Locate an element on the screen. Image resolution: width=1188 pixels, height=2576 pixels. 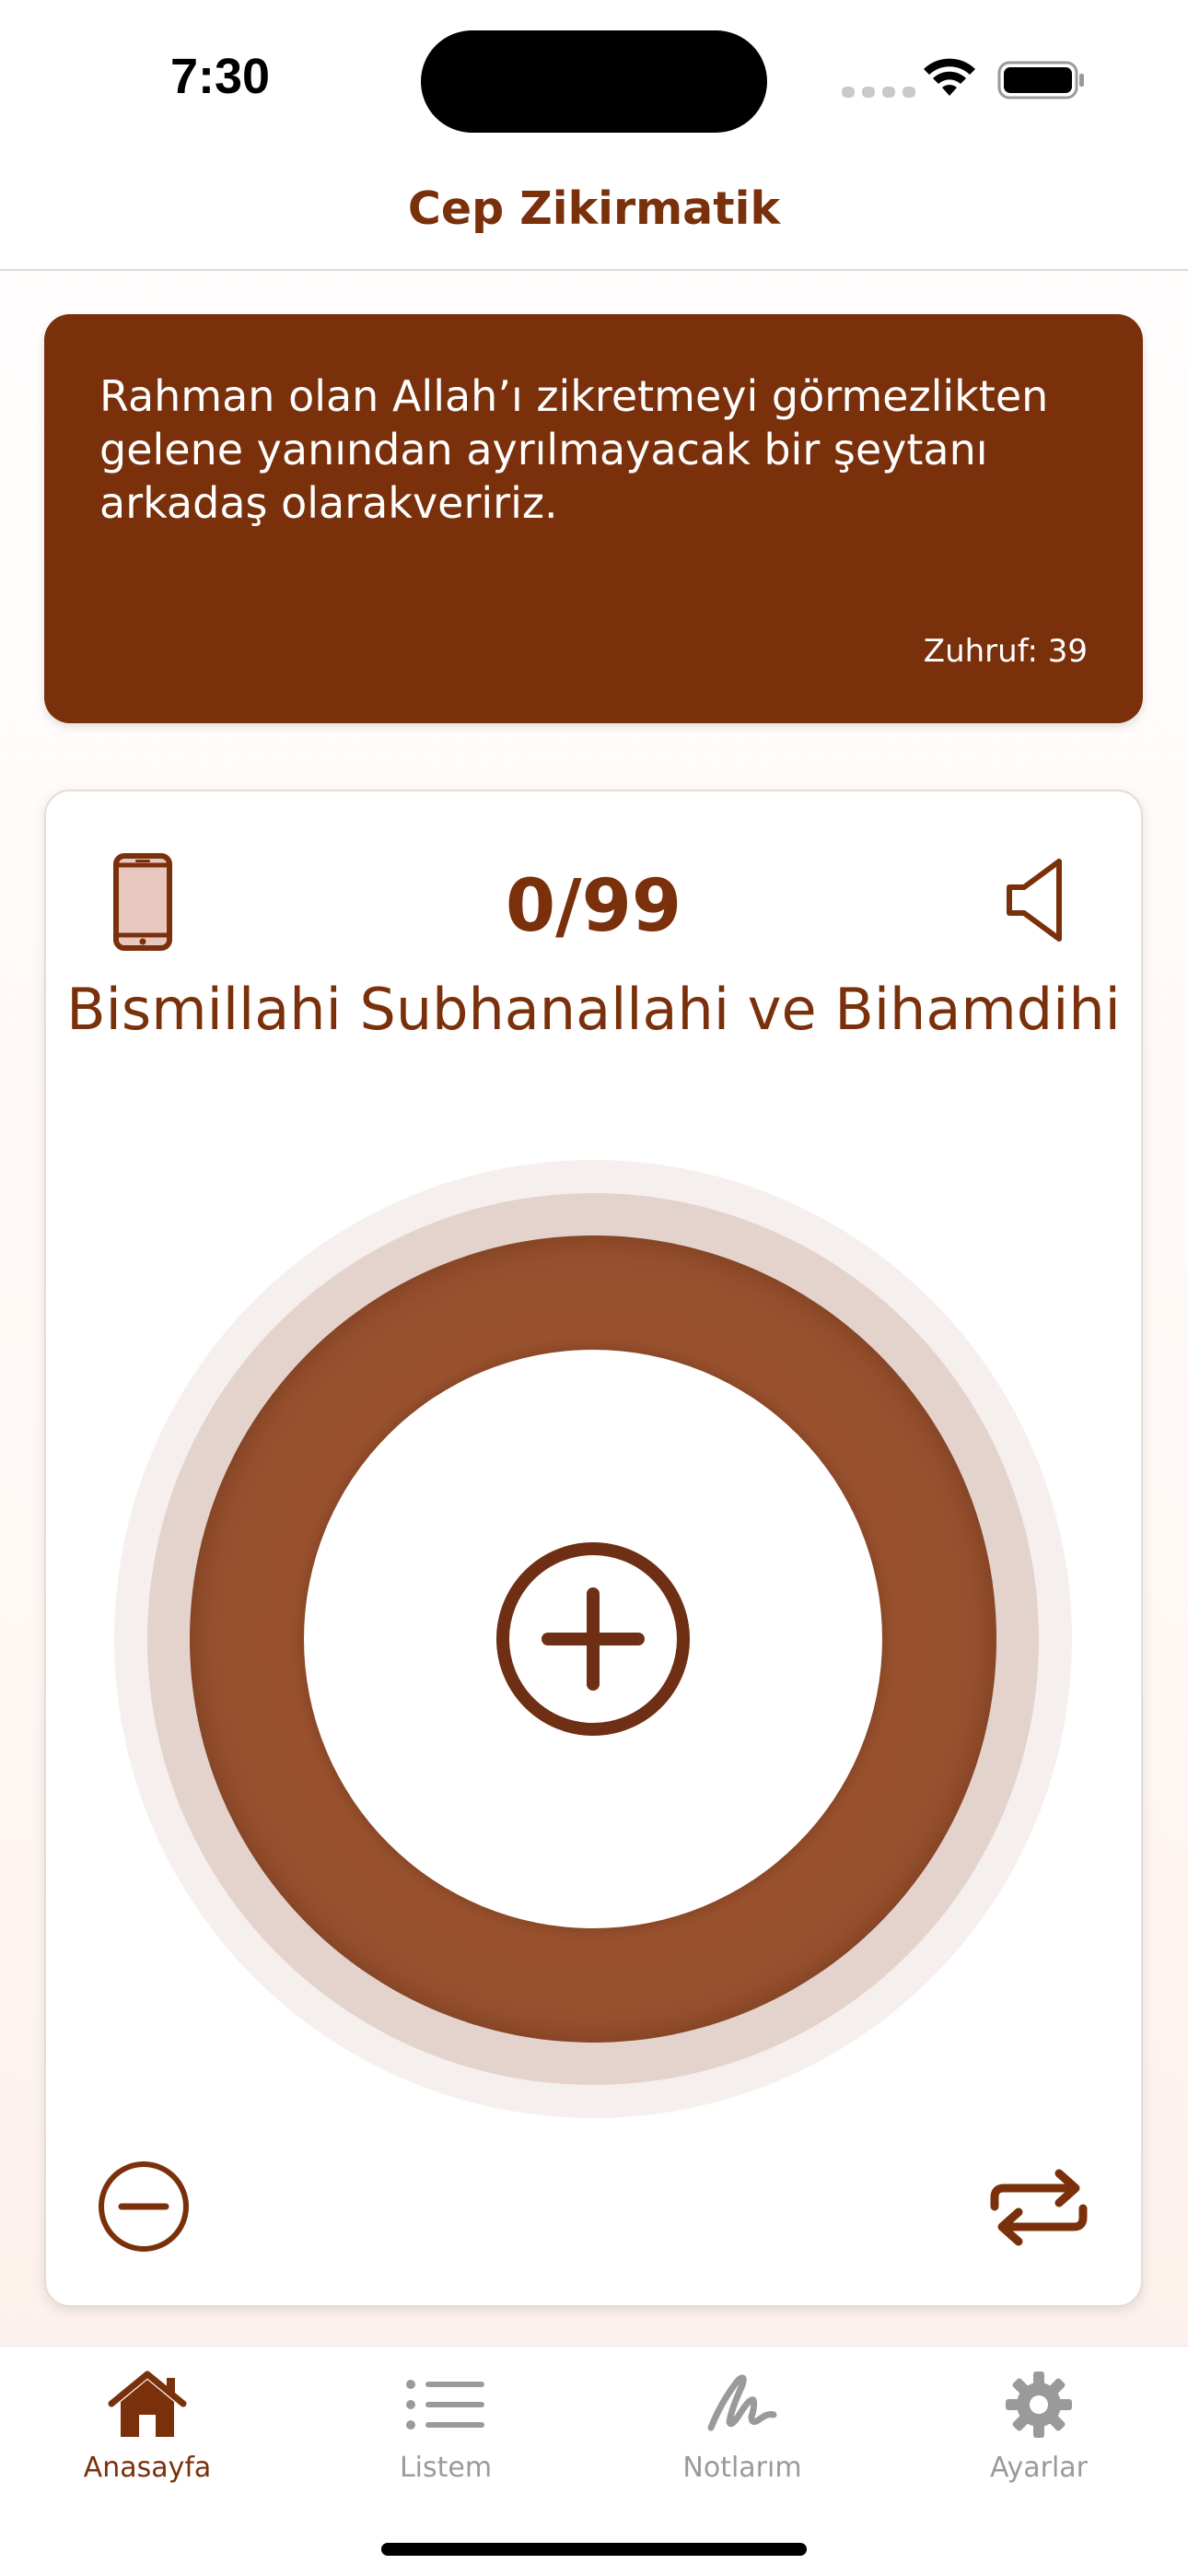
minus-circle-icon is located at coordinates (144, 2206).